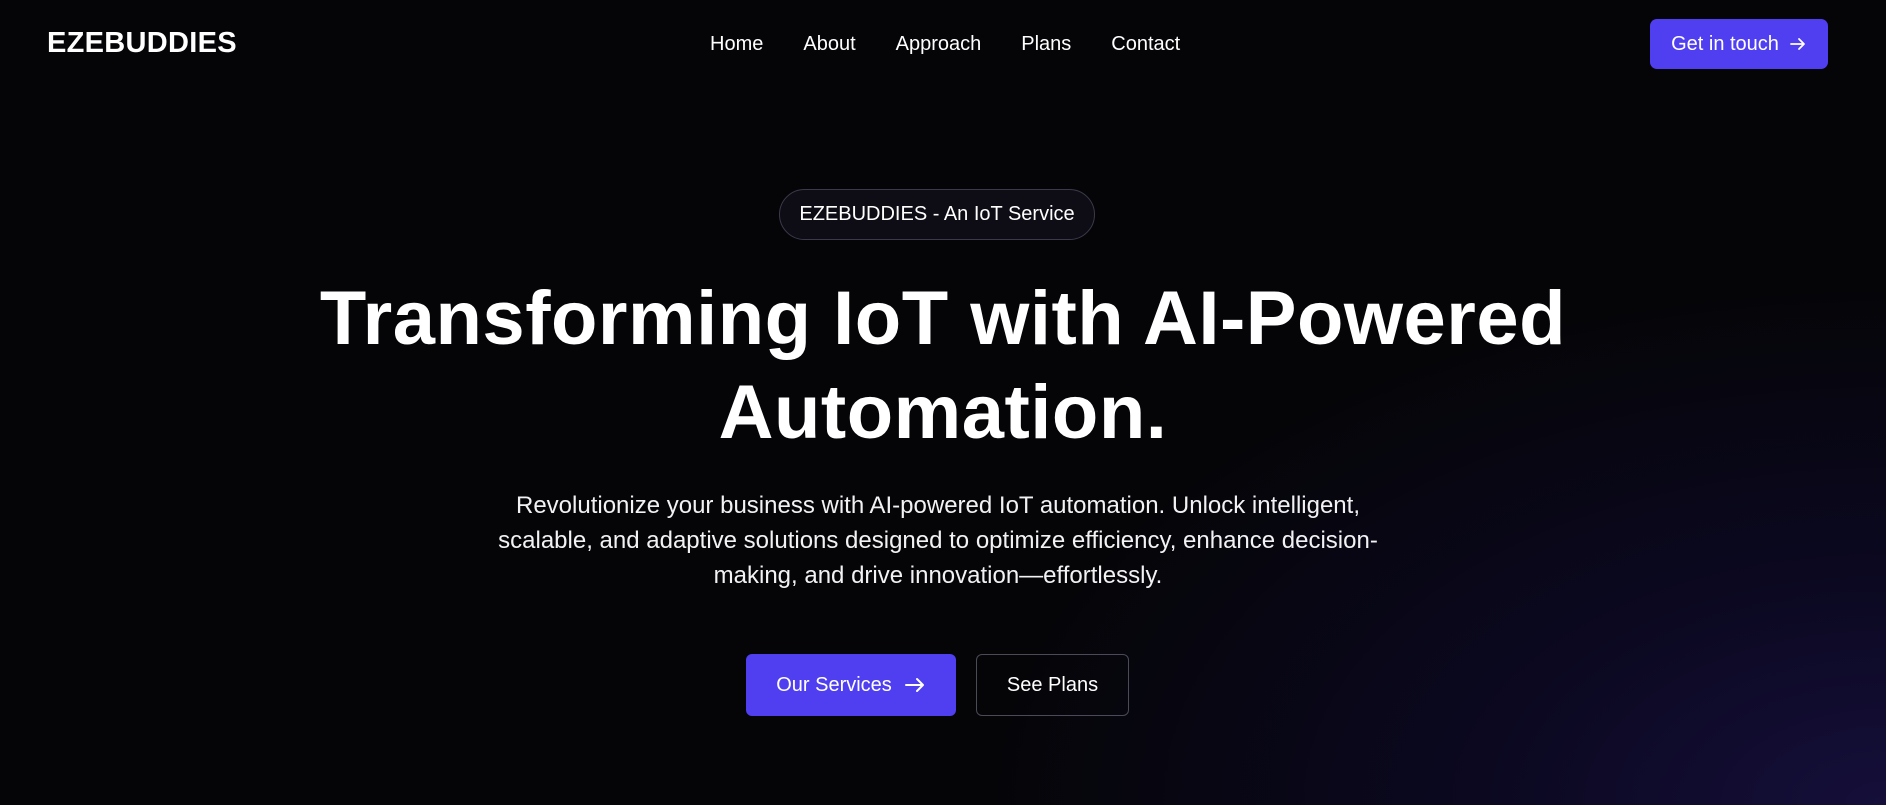  I want to click on hero-headline-line-2: Automation., so click(943, 412).